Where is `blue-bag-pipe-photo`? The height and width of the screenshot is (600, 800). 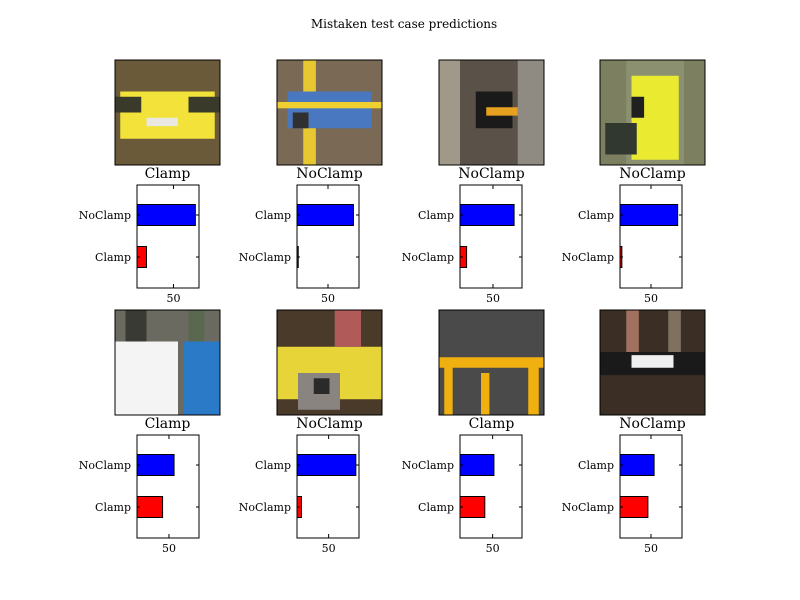
blue-bag-pipe-photo is located at coordinates (329, 112).